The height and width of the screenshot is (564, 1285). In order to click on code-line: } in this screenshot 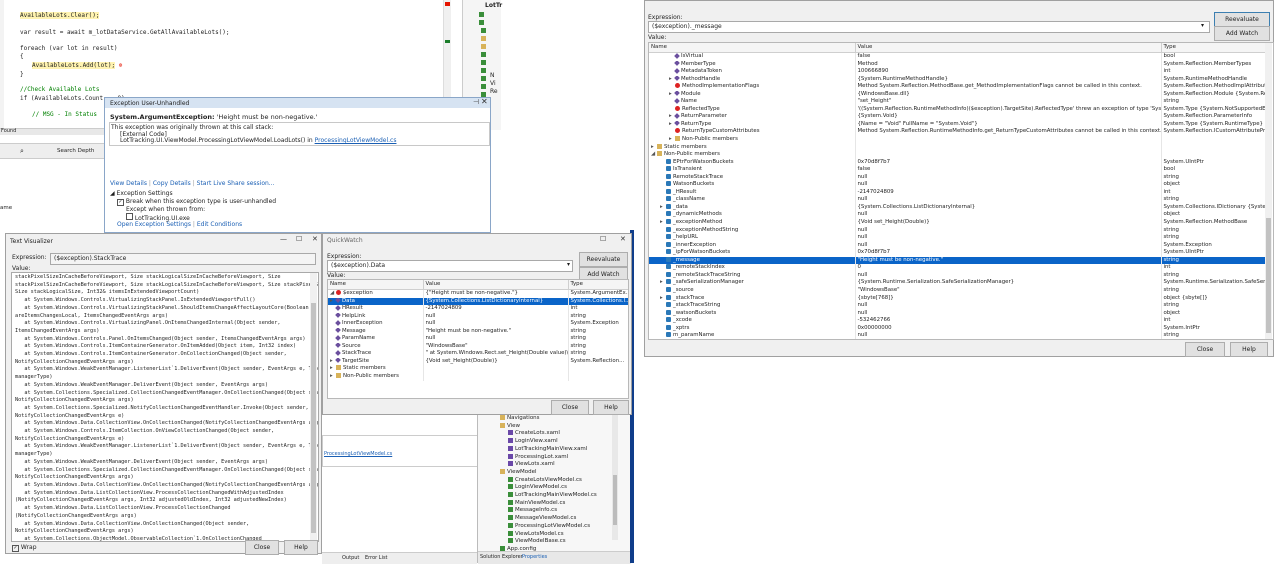, I will do `click(22, 74)`.